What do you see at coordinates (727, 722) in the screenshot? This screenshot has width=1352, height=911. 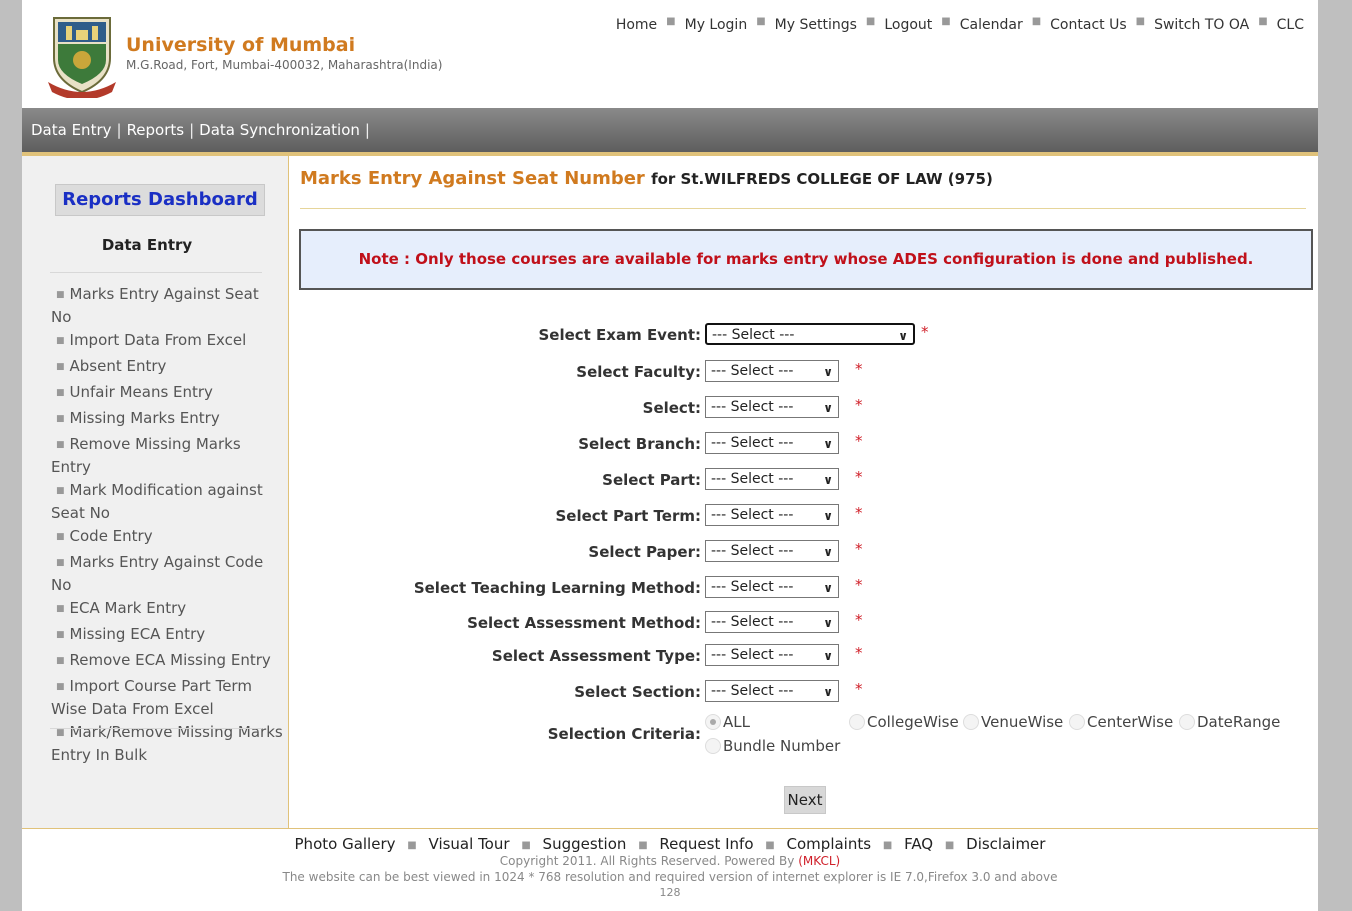 I see `radio-all: ALL` at bounding box center [727, 722].